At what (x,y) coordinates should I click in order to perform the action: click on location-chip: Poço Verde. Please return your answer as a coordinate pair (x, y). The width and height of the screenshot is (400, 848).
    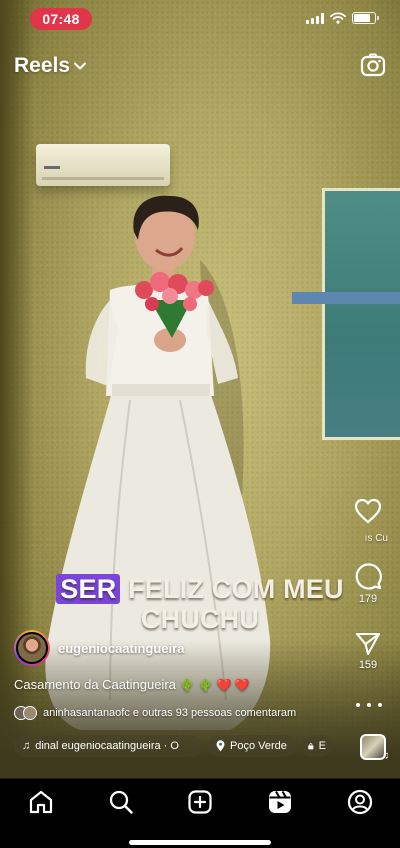
    Looking at the image, I should click on (252, 746).